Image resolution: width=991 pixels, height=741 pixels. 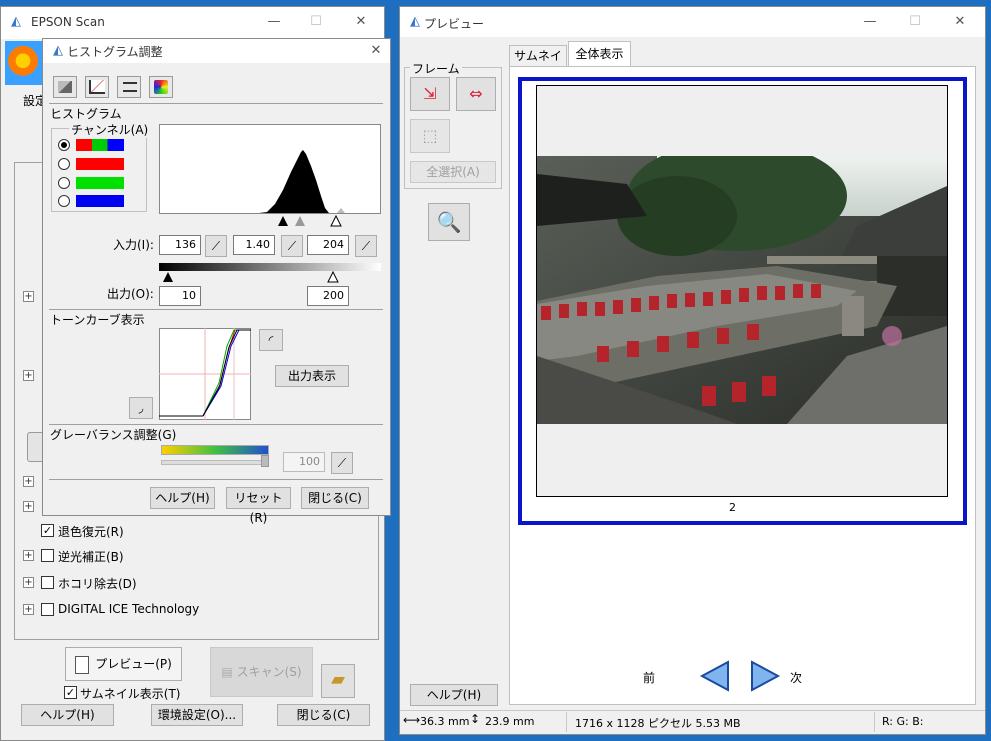 What do you see at coordinates (454, 24) in the screenshot?
I see `preview-title: プレビュー` at bounding box center [454, 24].